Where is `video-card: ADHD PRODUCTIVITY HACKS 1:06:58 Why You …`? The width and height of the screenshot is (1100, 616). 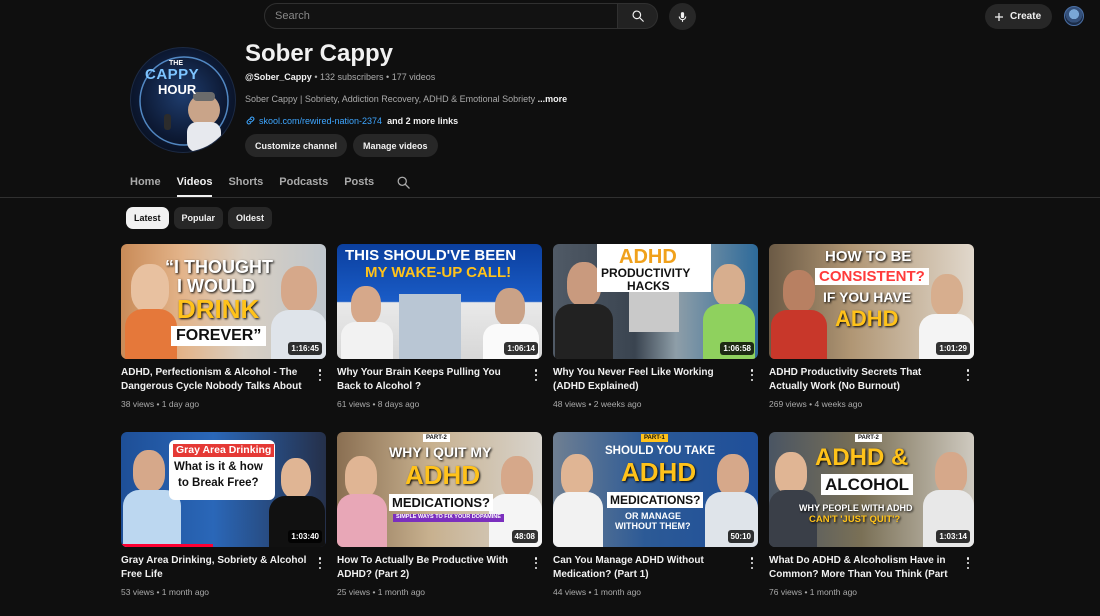 video-card: ADHD PRODUCTIVITY HACKS 1:06:58 Why You … is located at coordinates (655, 326).